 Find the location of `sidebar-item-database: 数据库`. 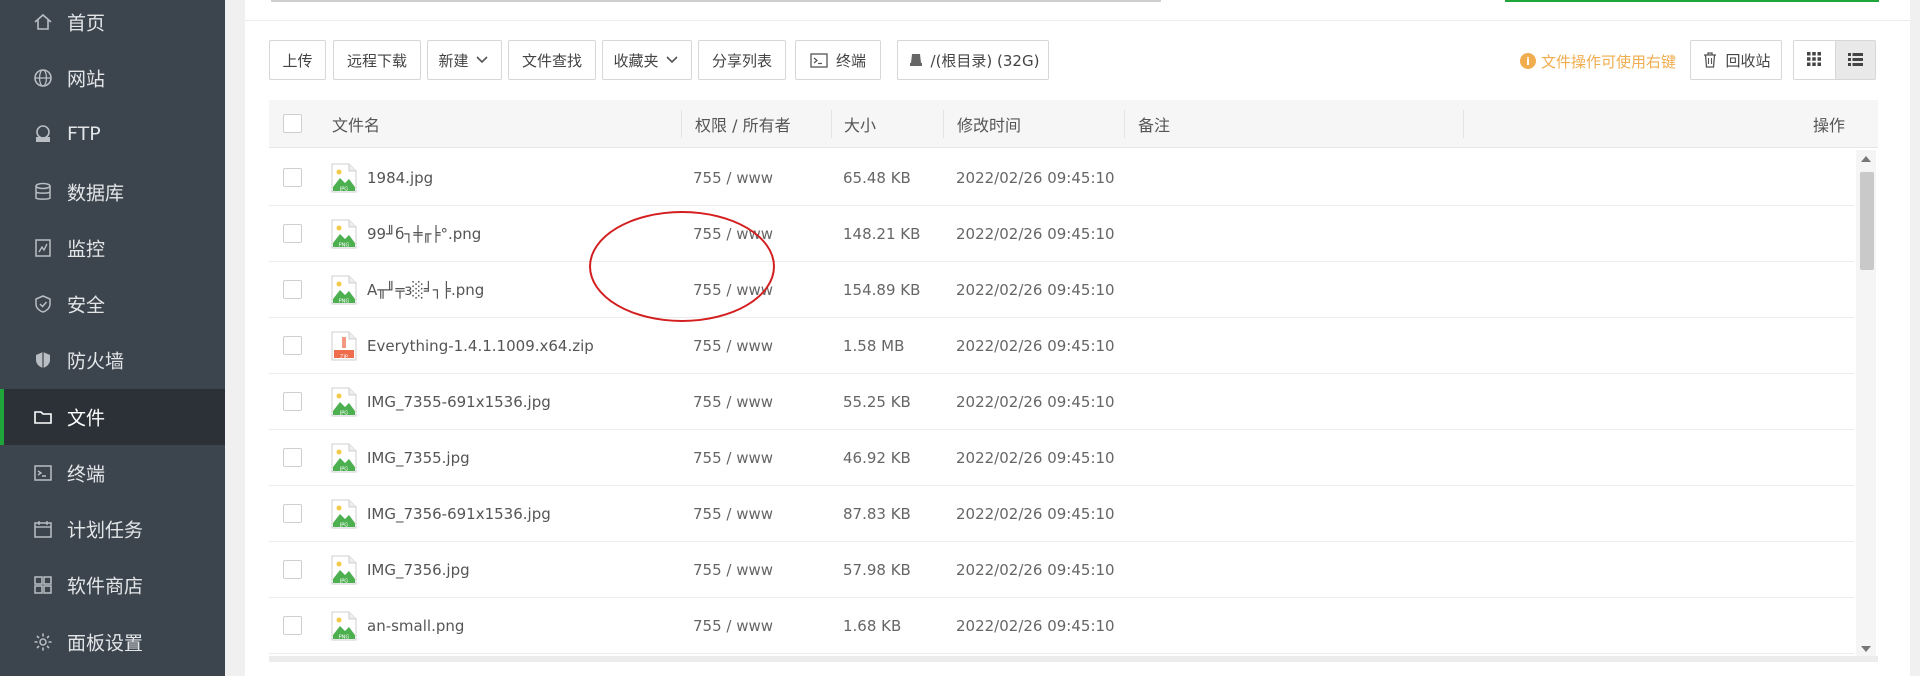

sidebar-item-database: 数据库 is located at coordinates (112, 192).